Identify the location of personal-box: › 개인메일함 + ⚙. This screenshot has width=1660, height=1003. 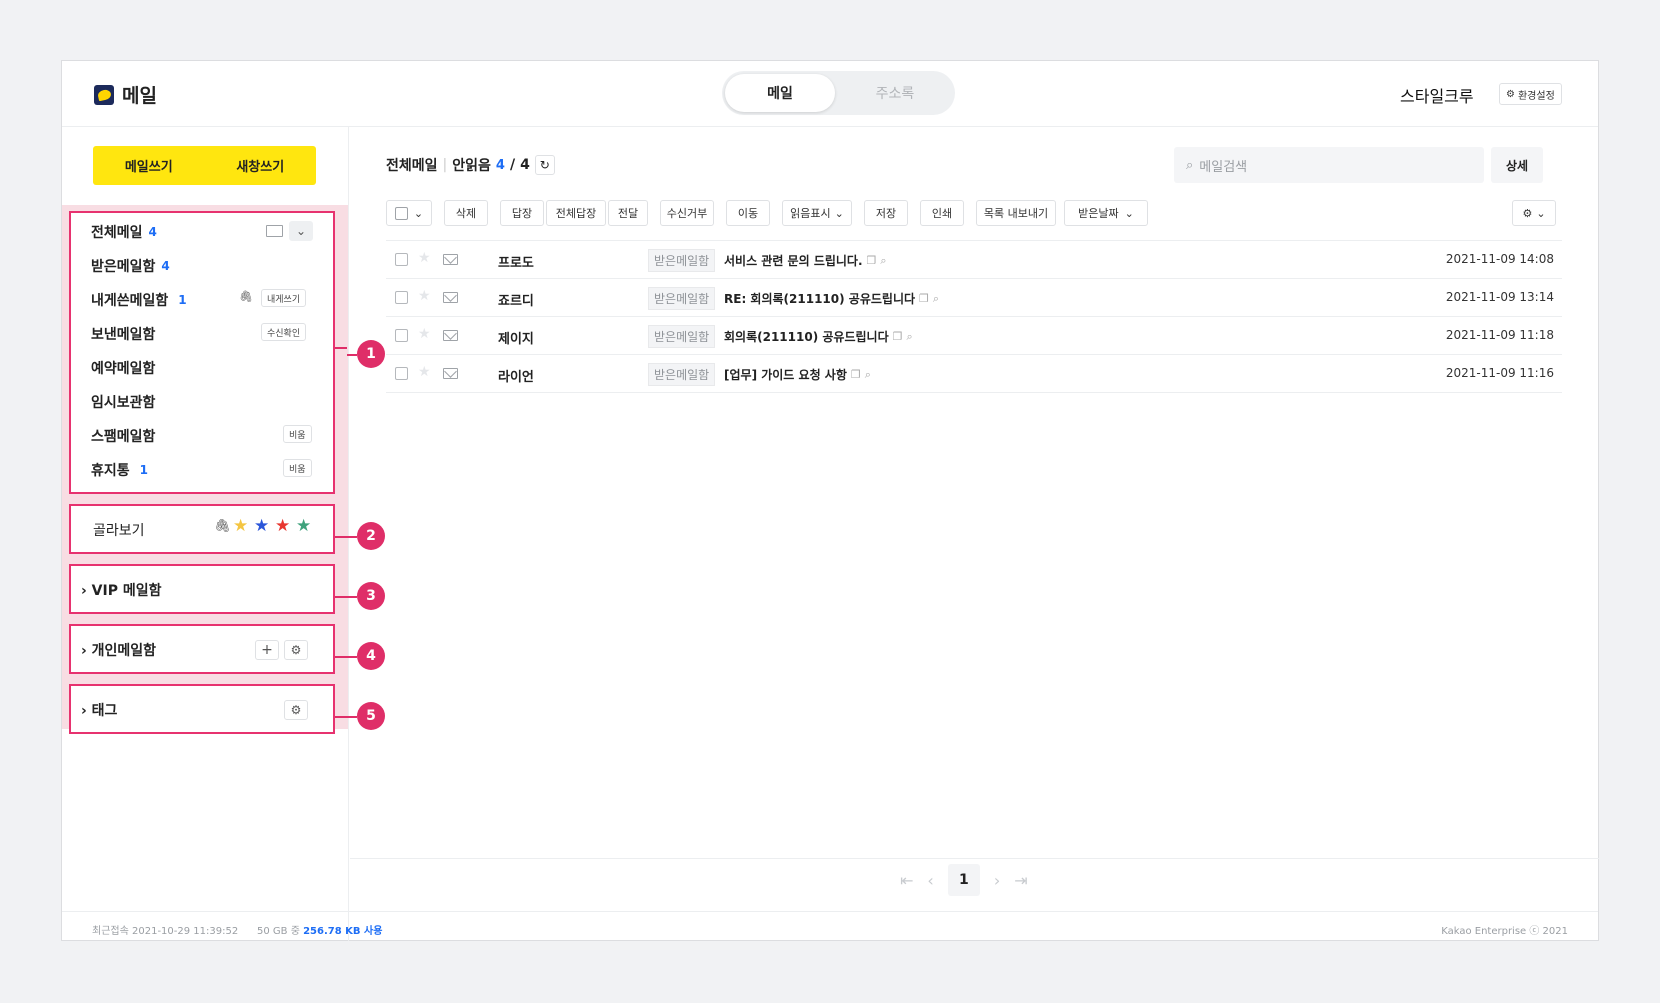
(202, 649).